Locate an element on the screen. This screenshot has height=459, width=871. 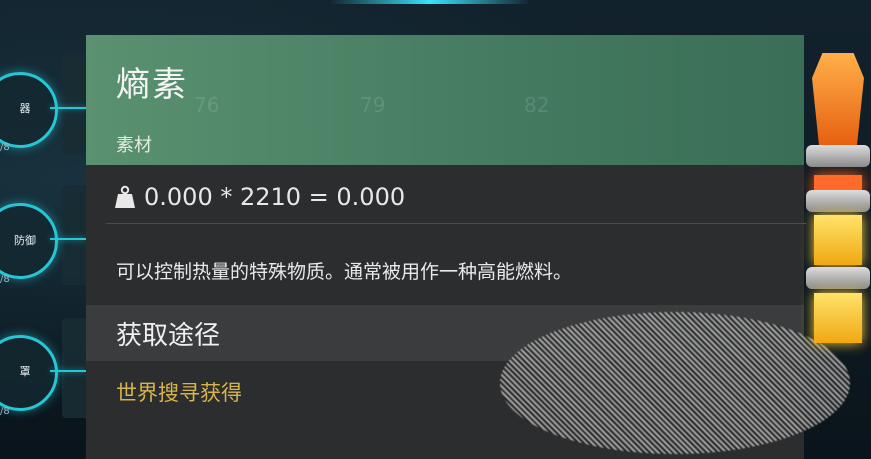
skill-node-label: 防御 is located at coordinates (25, 240).